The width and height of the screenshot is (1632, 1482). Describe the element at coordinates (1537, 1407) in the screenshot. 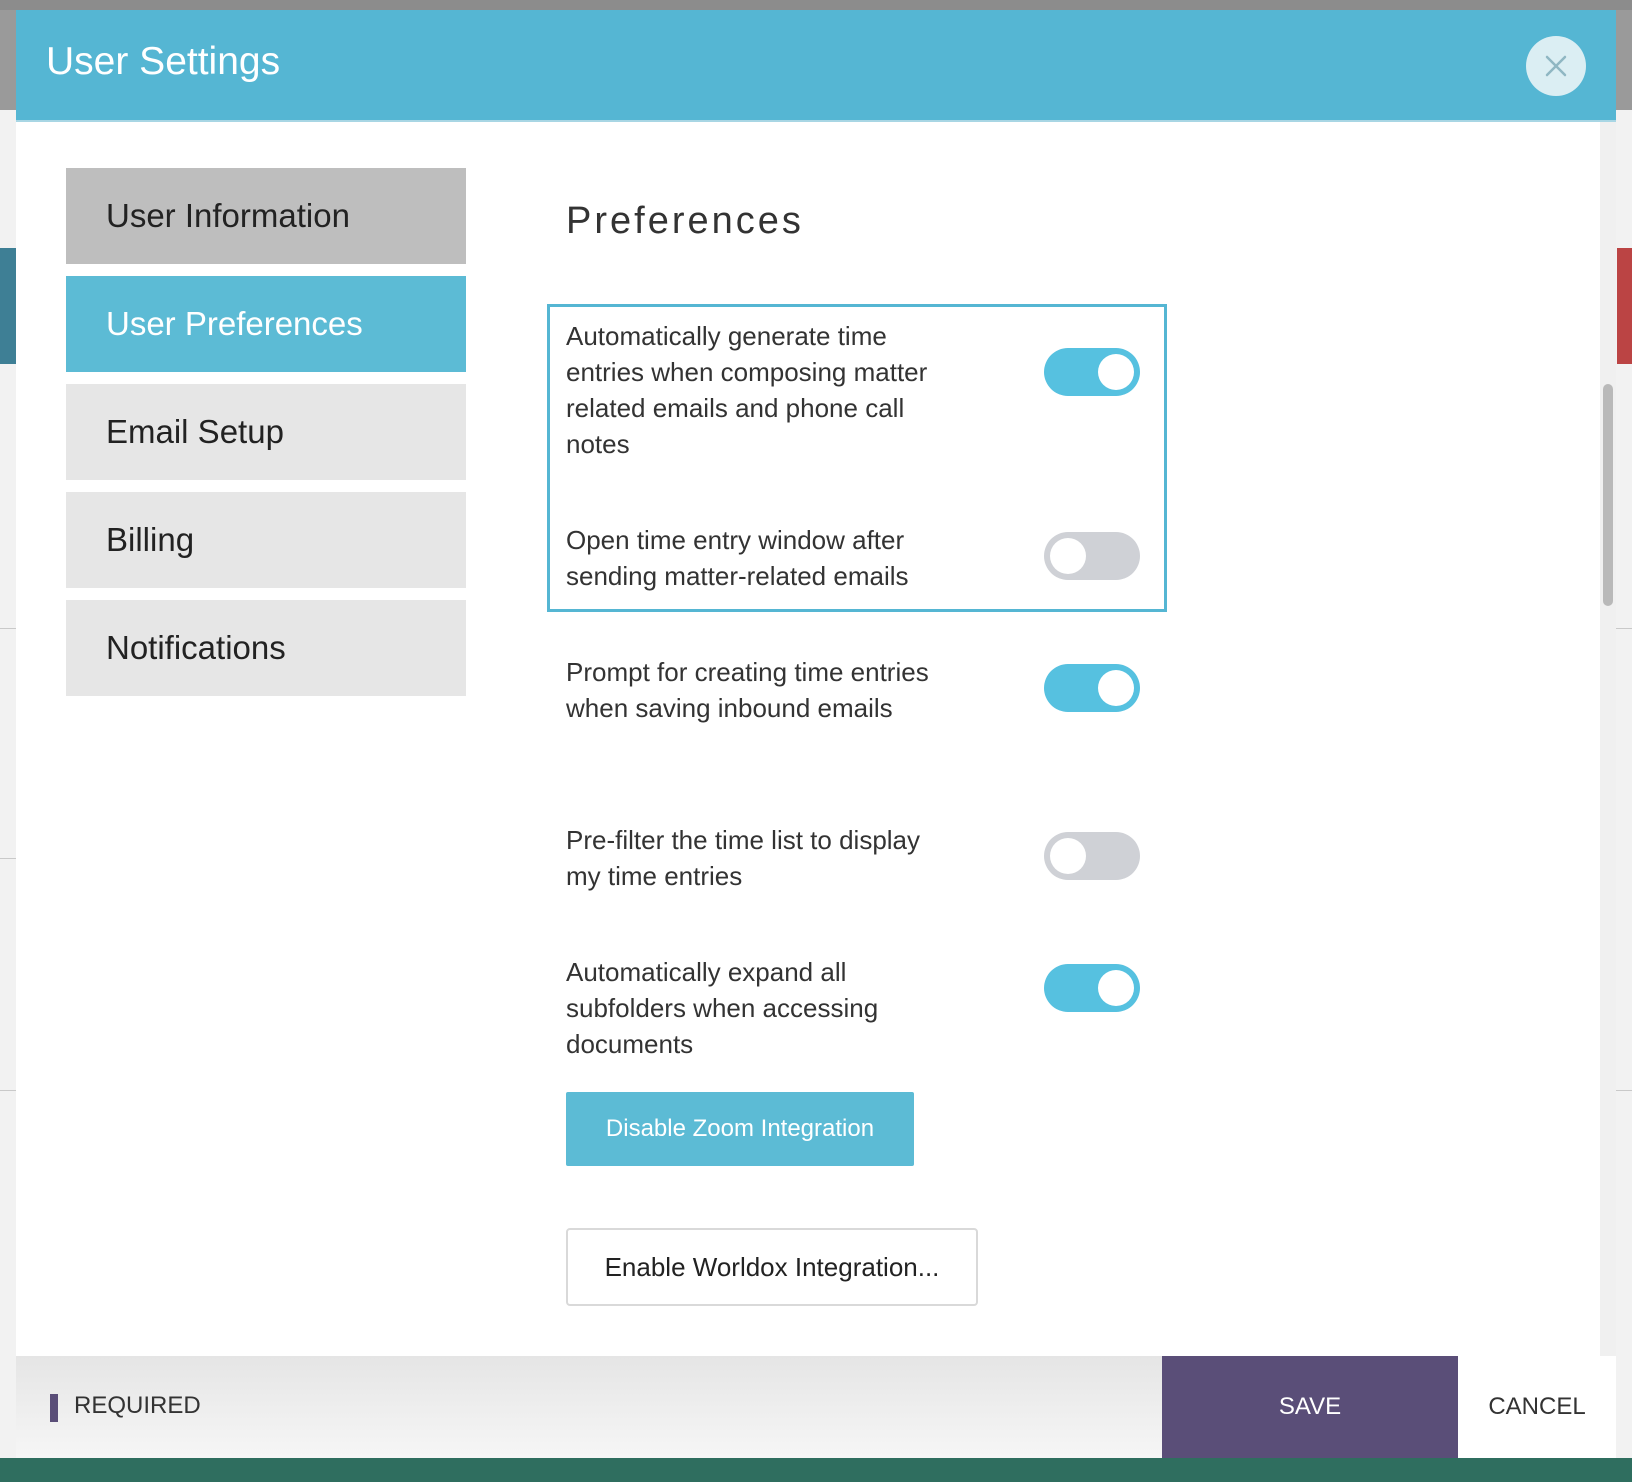

I see `cancel-button: CANCEL` at that location.